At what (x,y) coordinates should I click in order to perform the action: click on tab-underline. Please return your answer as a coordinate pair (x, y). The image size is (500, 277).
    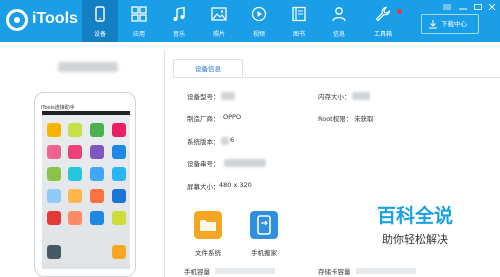
    Looking at the image, I should click on (336, 77).